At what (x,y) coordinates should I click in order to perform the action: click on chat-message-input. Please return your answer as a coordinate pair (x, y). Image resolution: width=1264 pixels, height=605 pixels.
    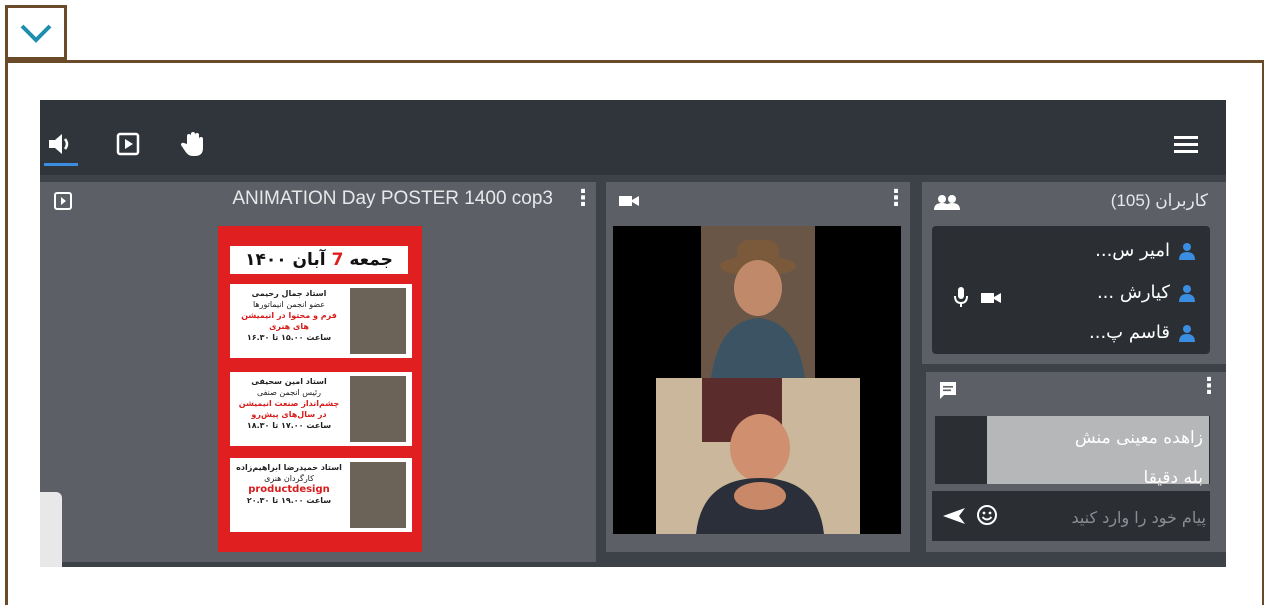
    Looking at the image, I should click on (1106, 517).